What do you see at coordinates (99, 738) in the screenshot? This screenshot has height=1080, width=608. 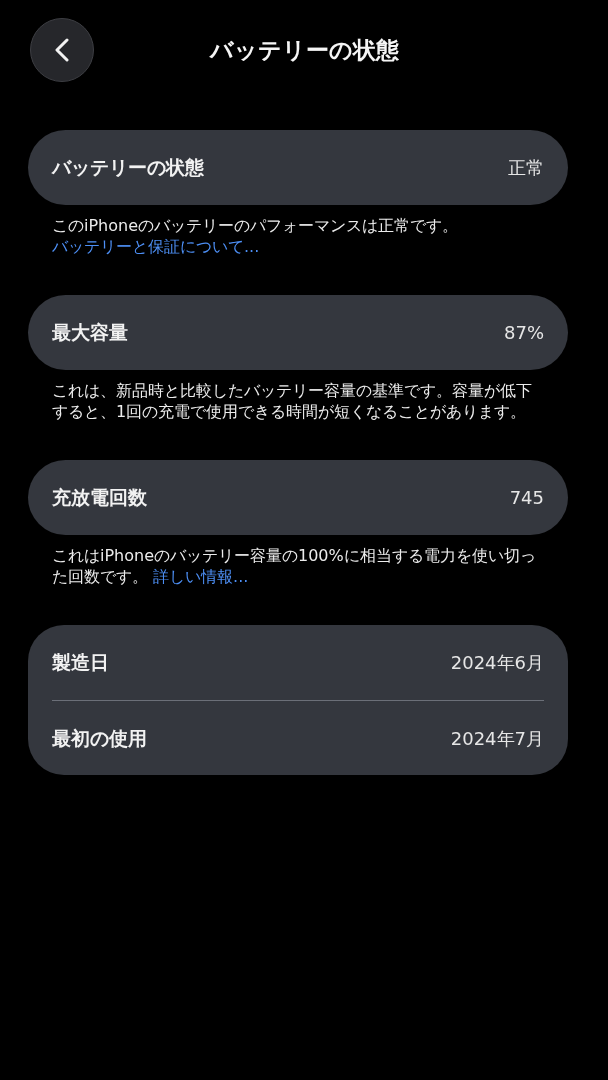 I see `row-label: 最初の使用` at bounding box center [99, 738].